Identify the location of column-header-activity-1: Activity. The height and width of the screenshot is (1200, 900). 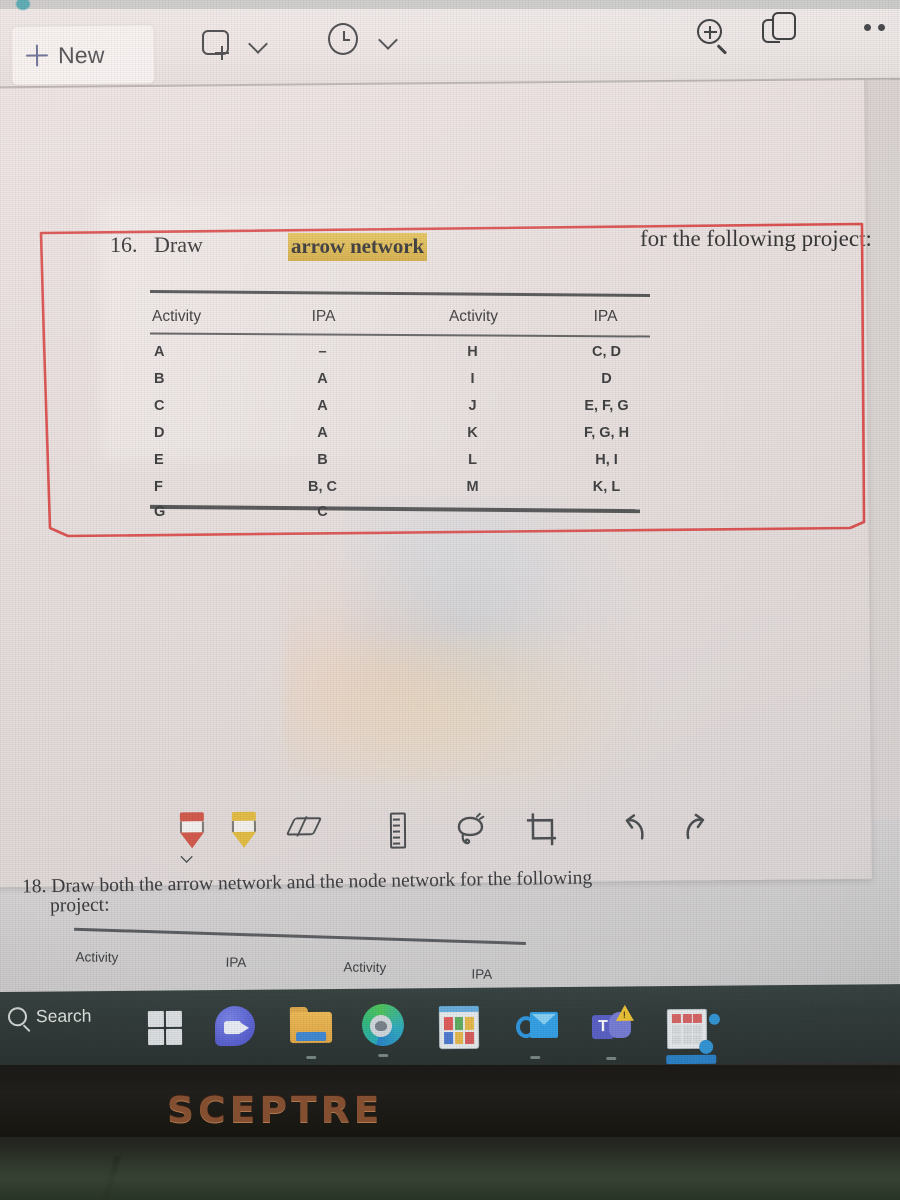
(97, 957).